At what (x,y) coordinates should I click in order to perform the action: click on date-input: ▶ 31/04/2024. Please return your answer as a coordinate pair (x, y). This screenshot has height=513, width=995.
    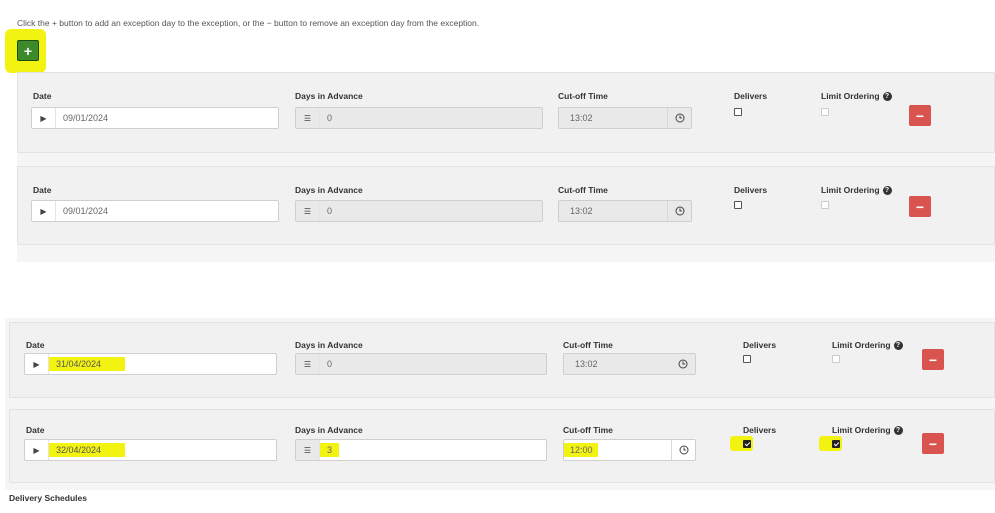
    Looking at the image, I should click on (150, 364).